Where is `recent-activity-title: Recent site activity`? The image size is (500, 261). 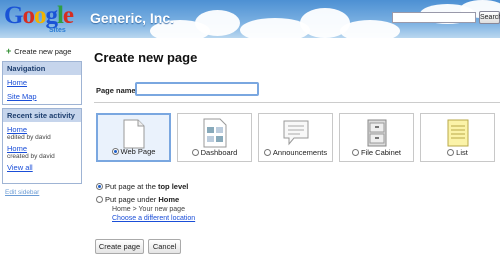 recent-activity-title: Recent site activity is located at coordinates (42, 115).